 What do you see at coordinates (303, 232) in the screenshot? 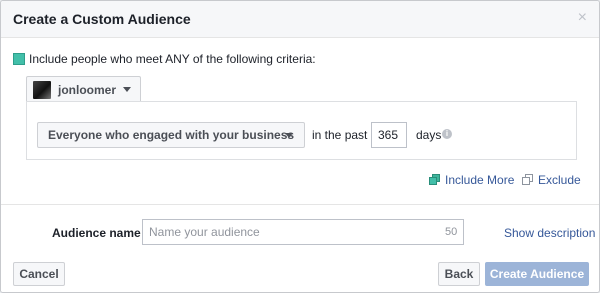
I see `audience-name-input` at bounding box center [303, 232].